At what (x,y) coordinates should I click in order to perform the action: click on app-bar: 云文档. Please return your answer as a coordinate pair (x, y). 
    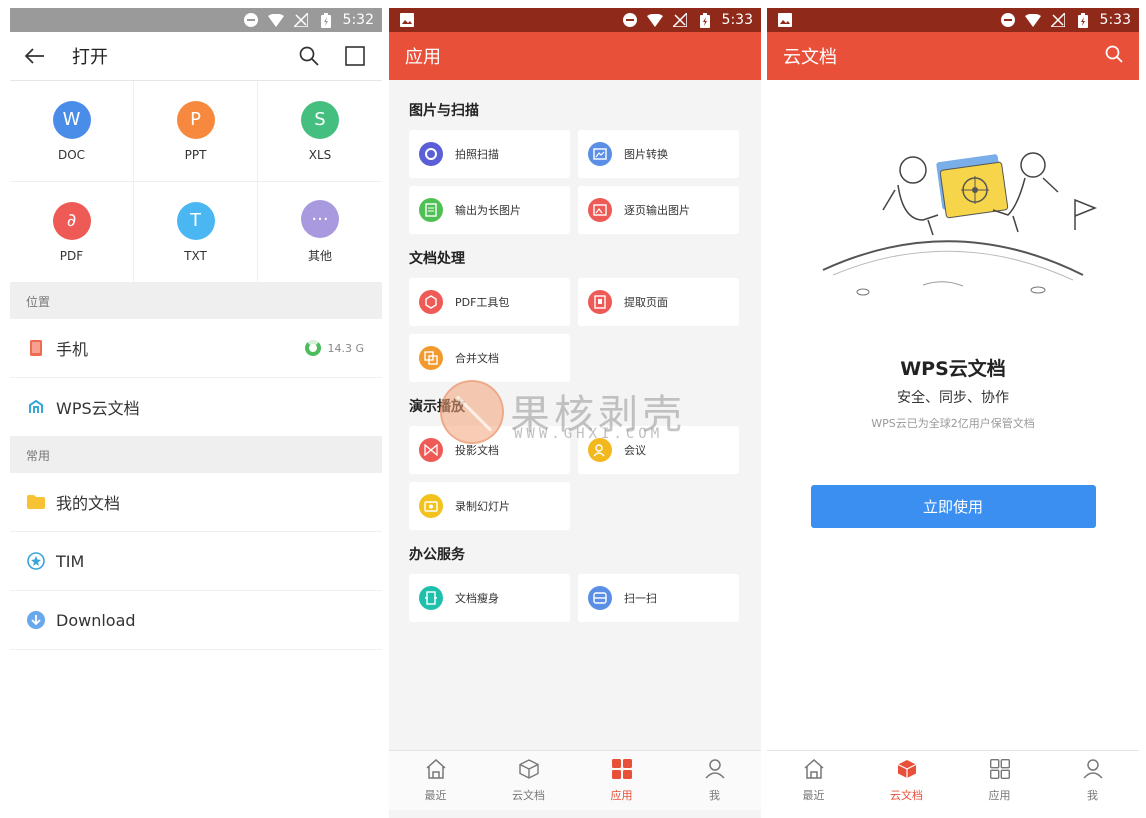
    Looking at the image, I should click on (953, 56).